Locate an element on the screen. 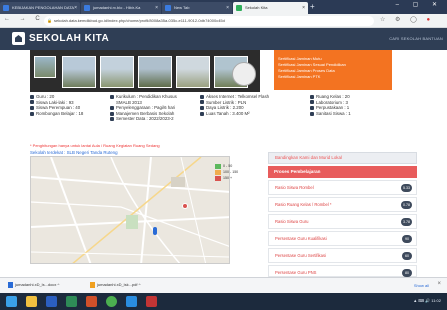 This screenshot has width=447, height=310. power-icon is located at coordinates (202, 108).